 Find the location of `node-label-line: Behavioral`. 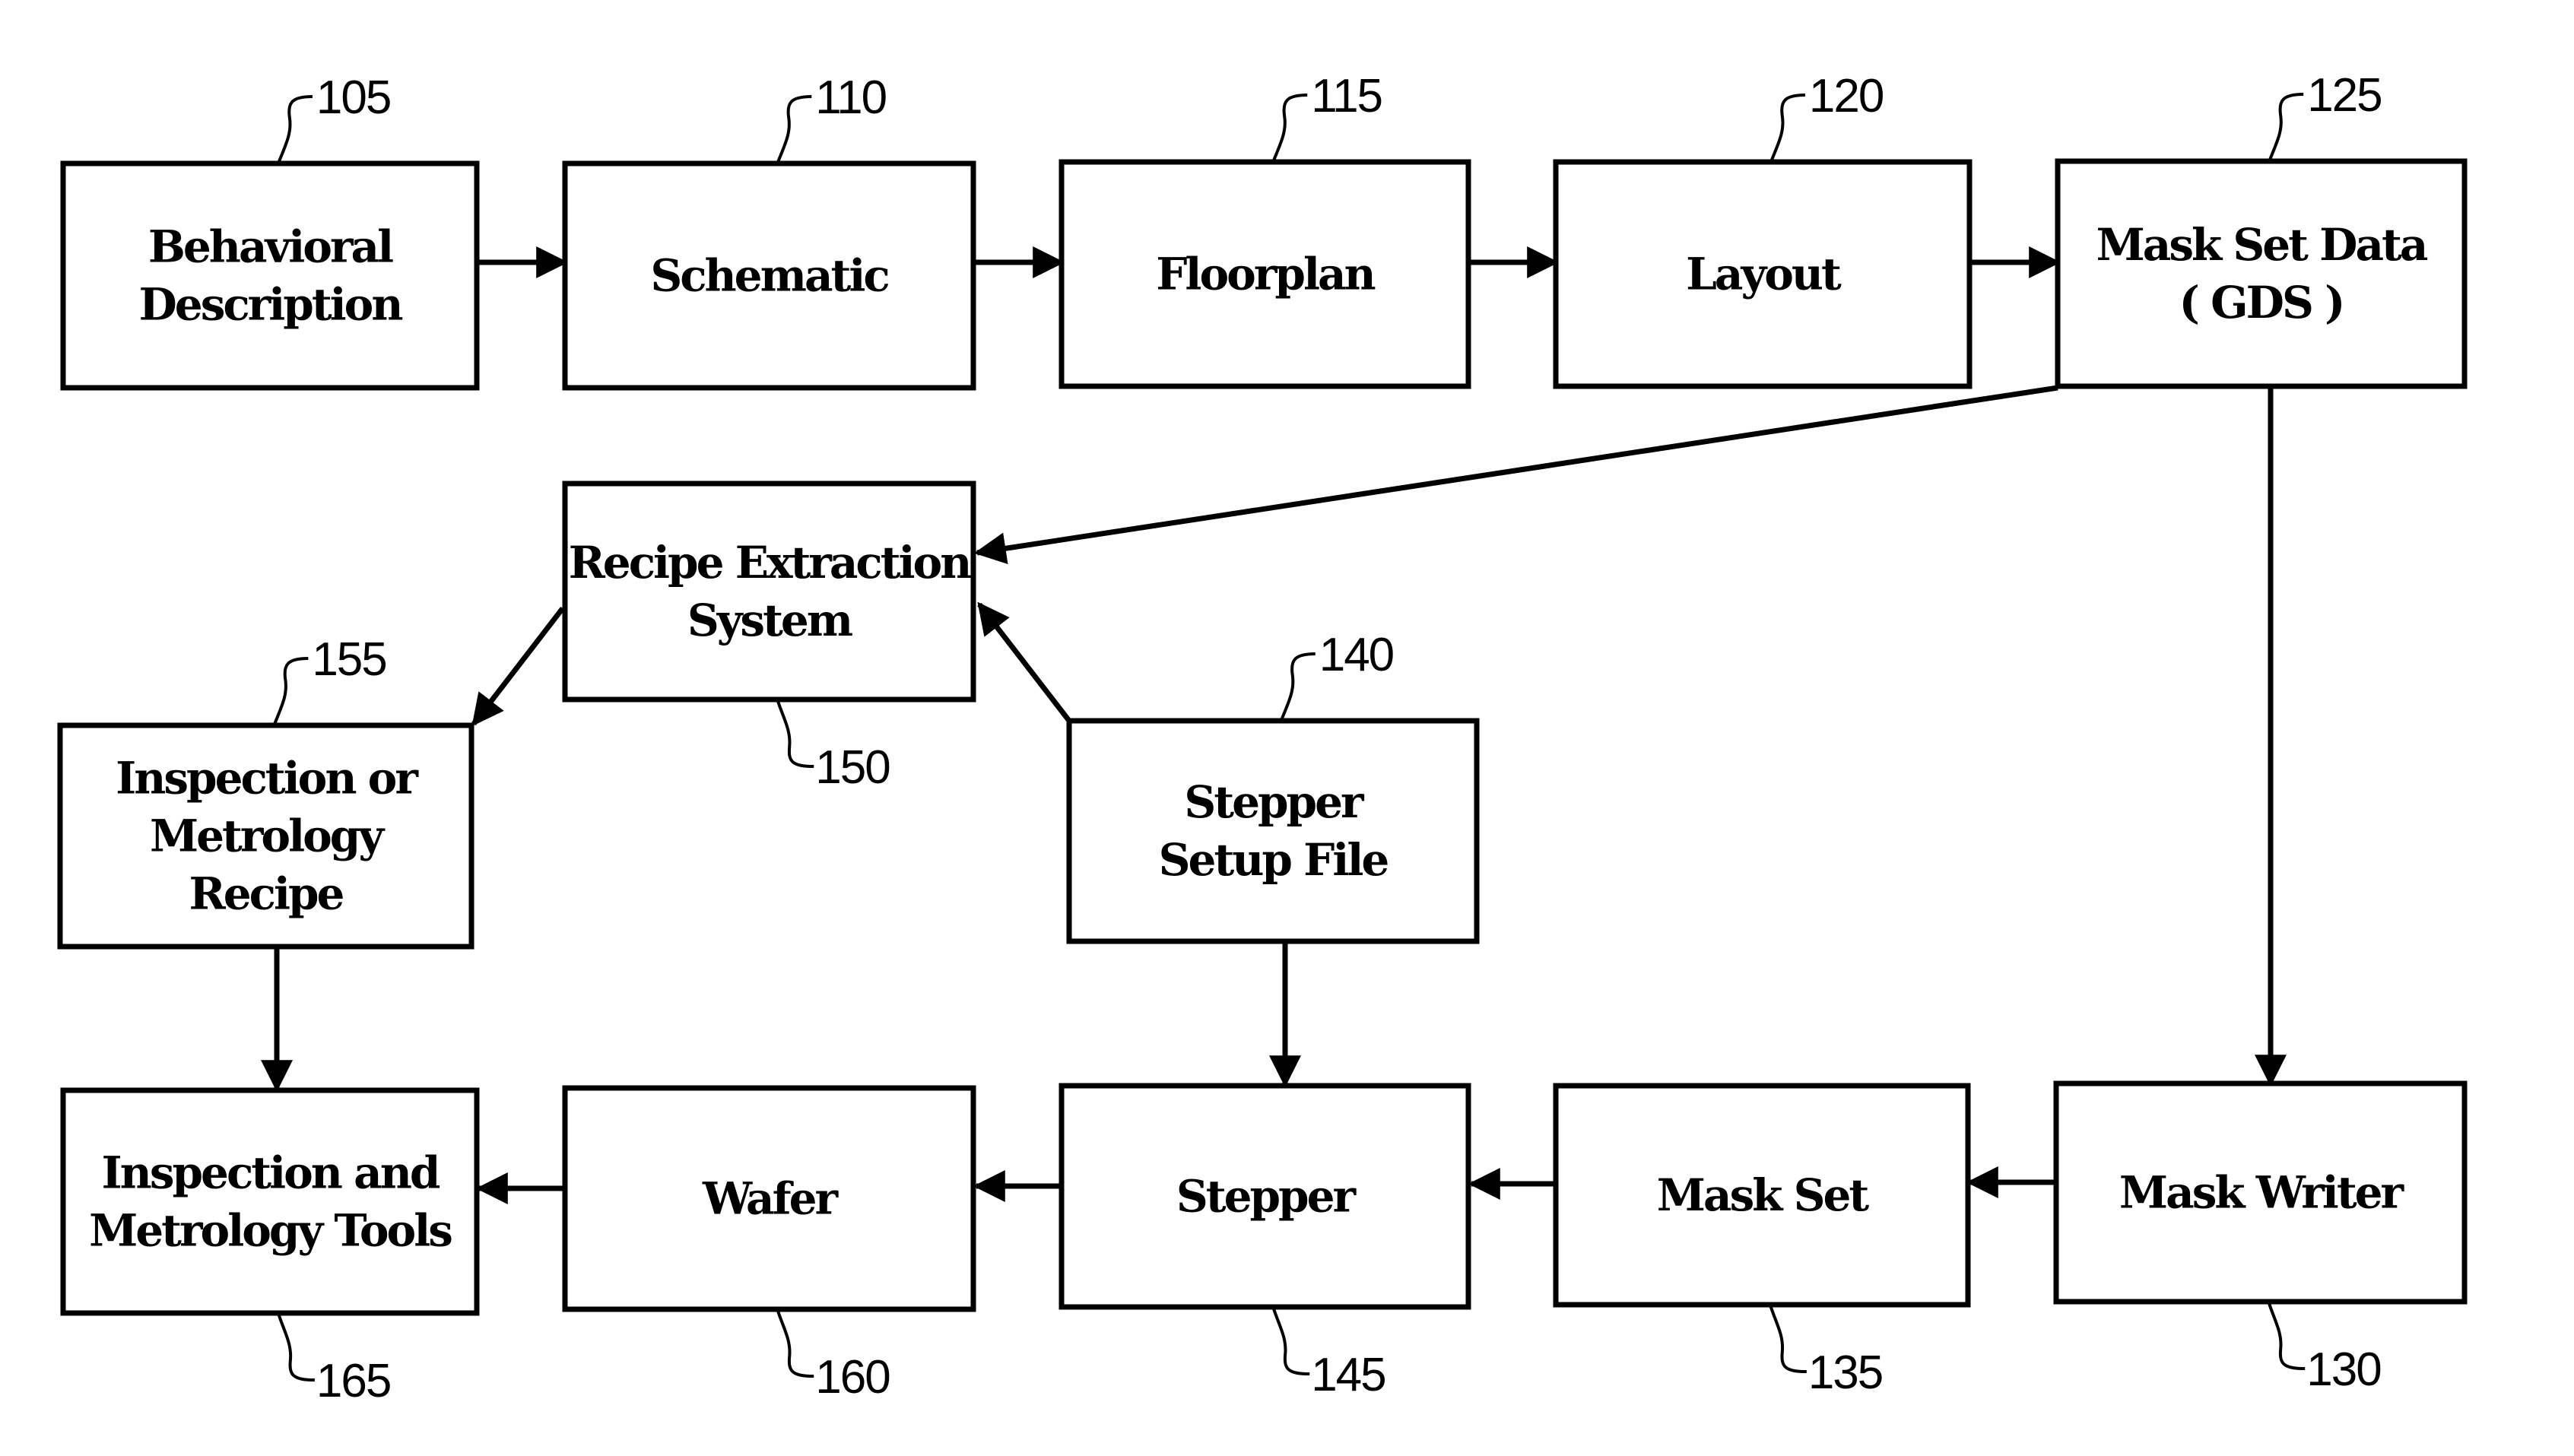

node-label-line: Behavioral is located at coordinates (270, 247).